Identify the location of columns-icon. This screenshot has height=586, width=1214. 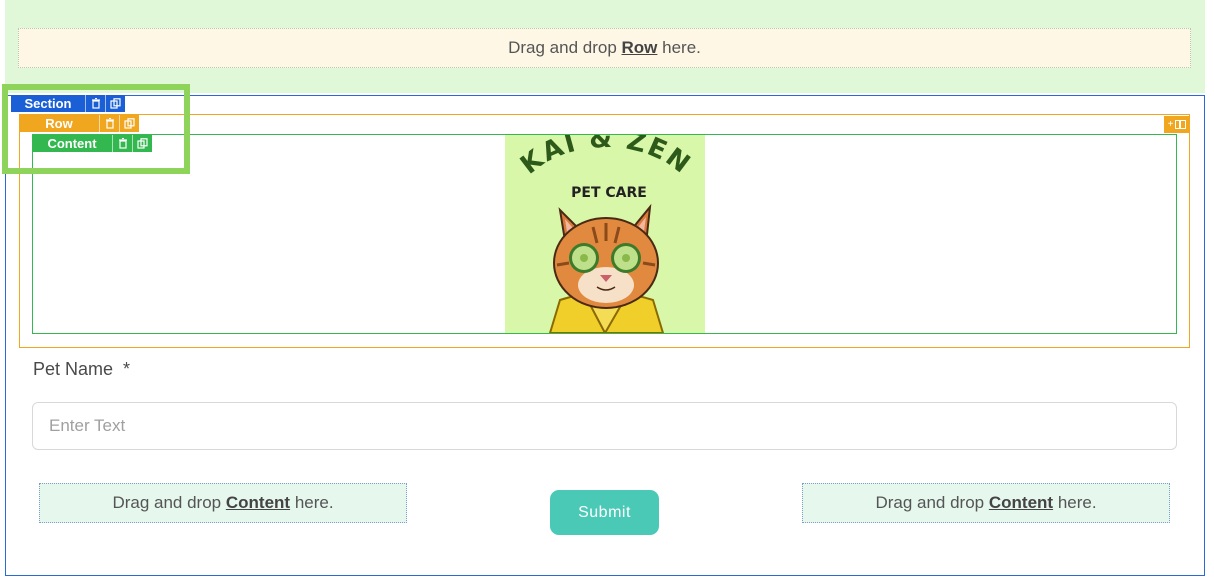
(1181, 124).